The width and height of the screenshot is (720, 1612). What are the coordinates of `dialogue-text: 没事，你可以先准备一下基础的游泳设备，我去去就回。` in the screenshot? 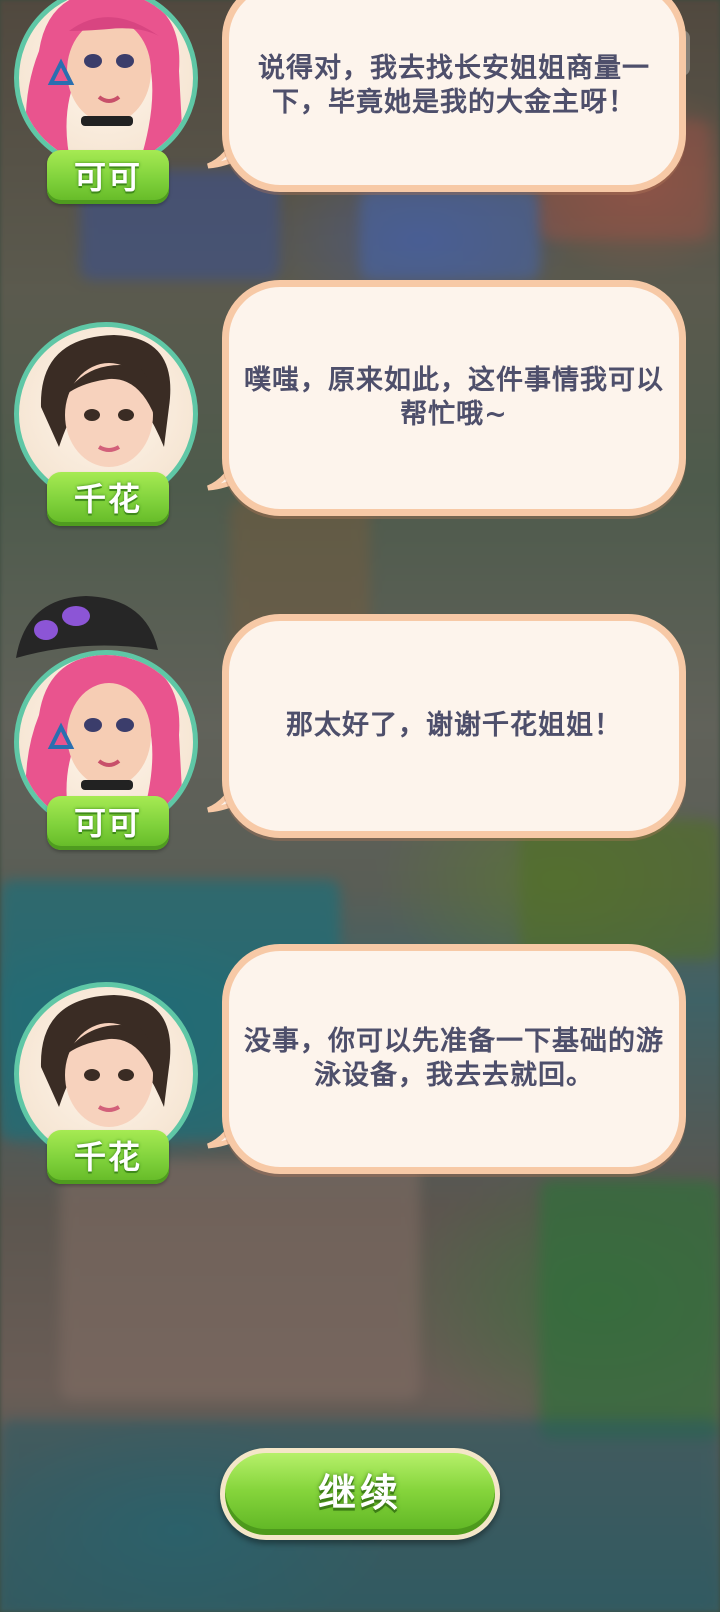 It's located at (454, 1058).